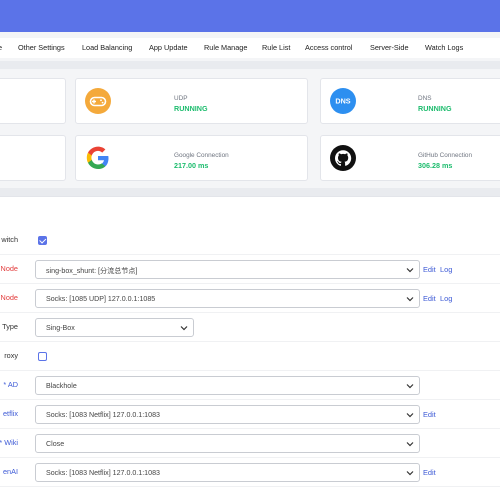  Describe the element at coordinates (201, 155) in the screenshot. I see `card-title: Google Connection` at that location.